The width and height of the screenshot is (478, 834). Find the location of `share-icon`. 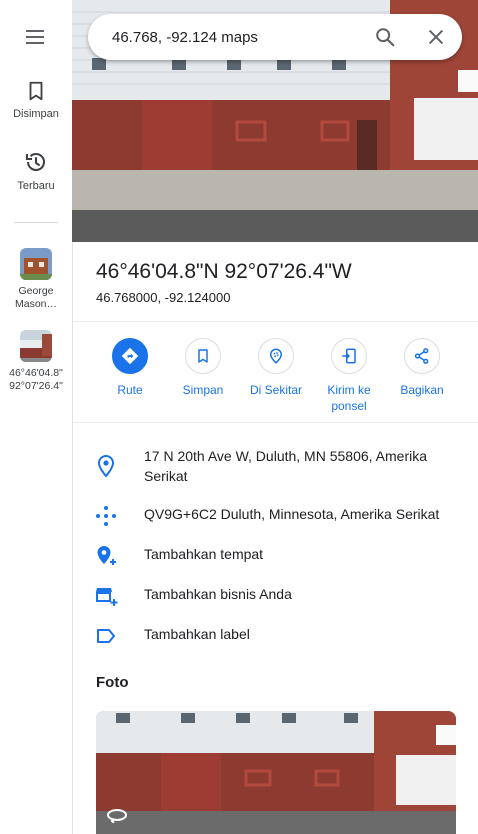

share-icon is located at coordinates (421, 356).